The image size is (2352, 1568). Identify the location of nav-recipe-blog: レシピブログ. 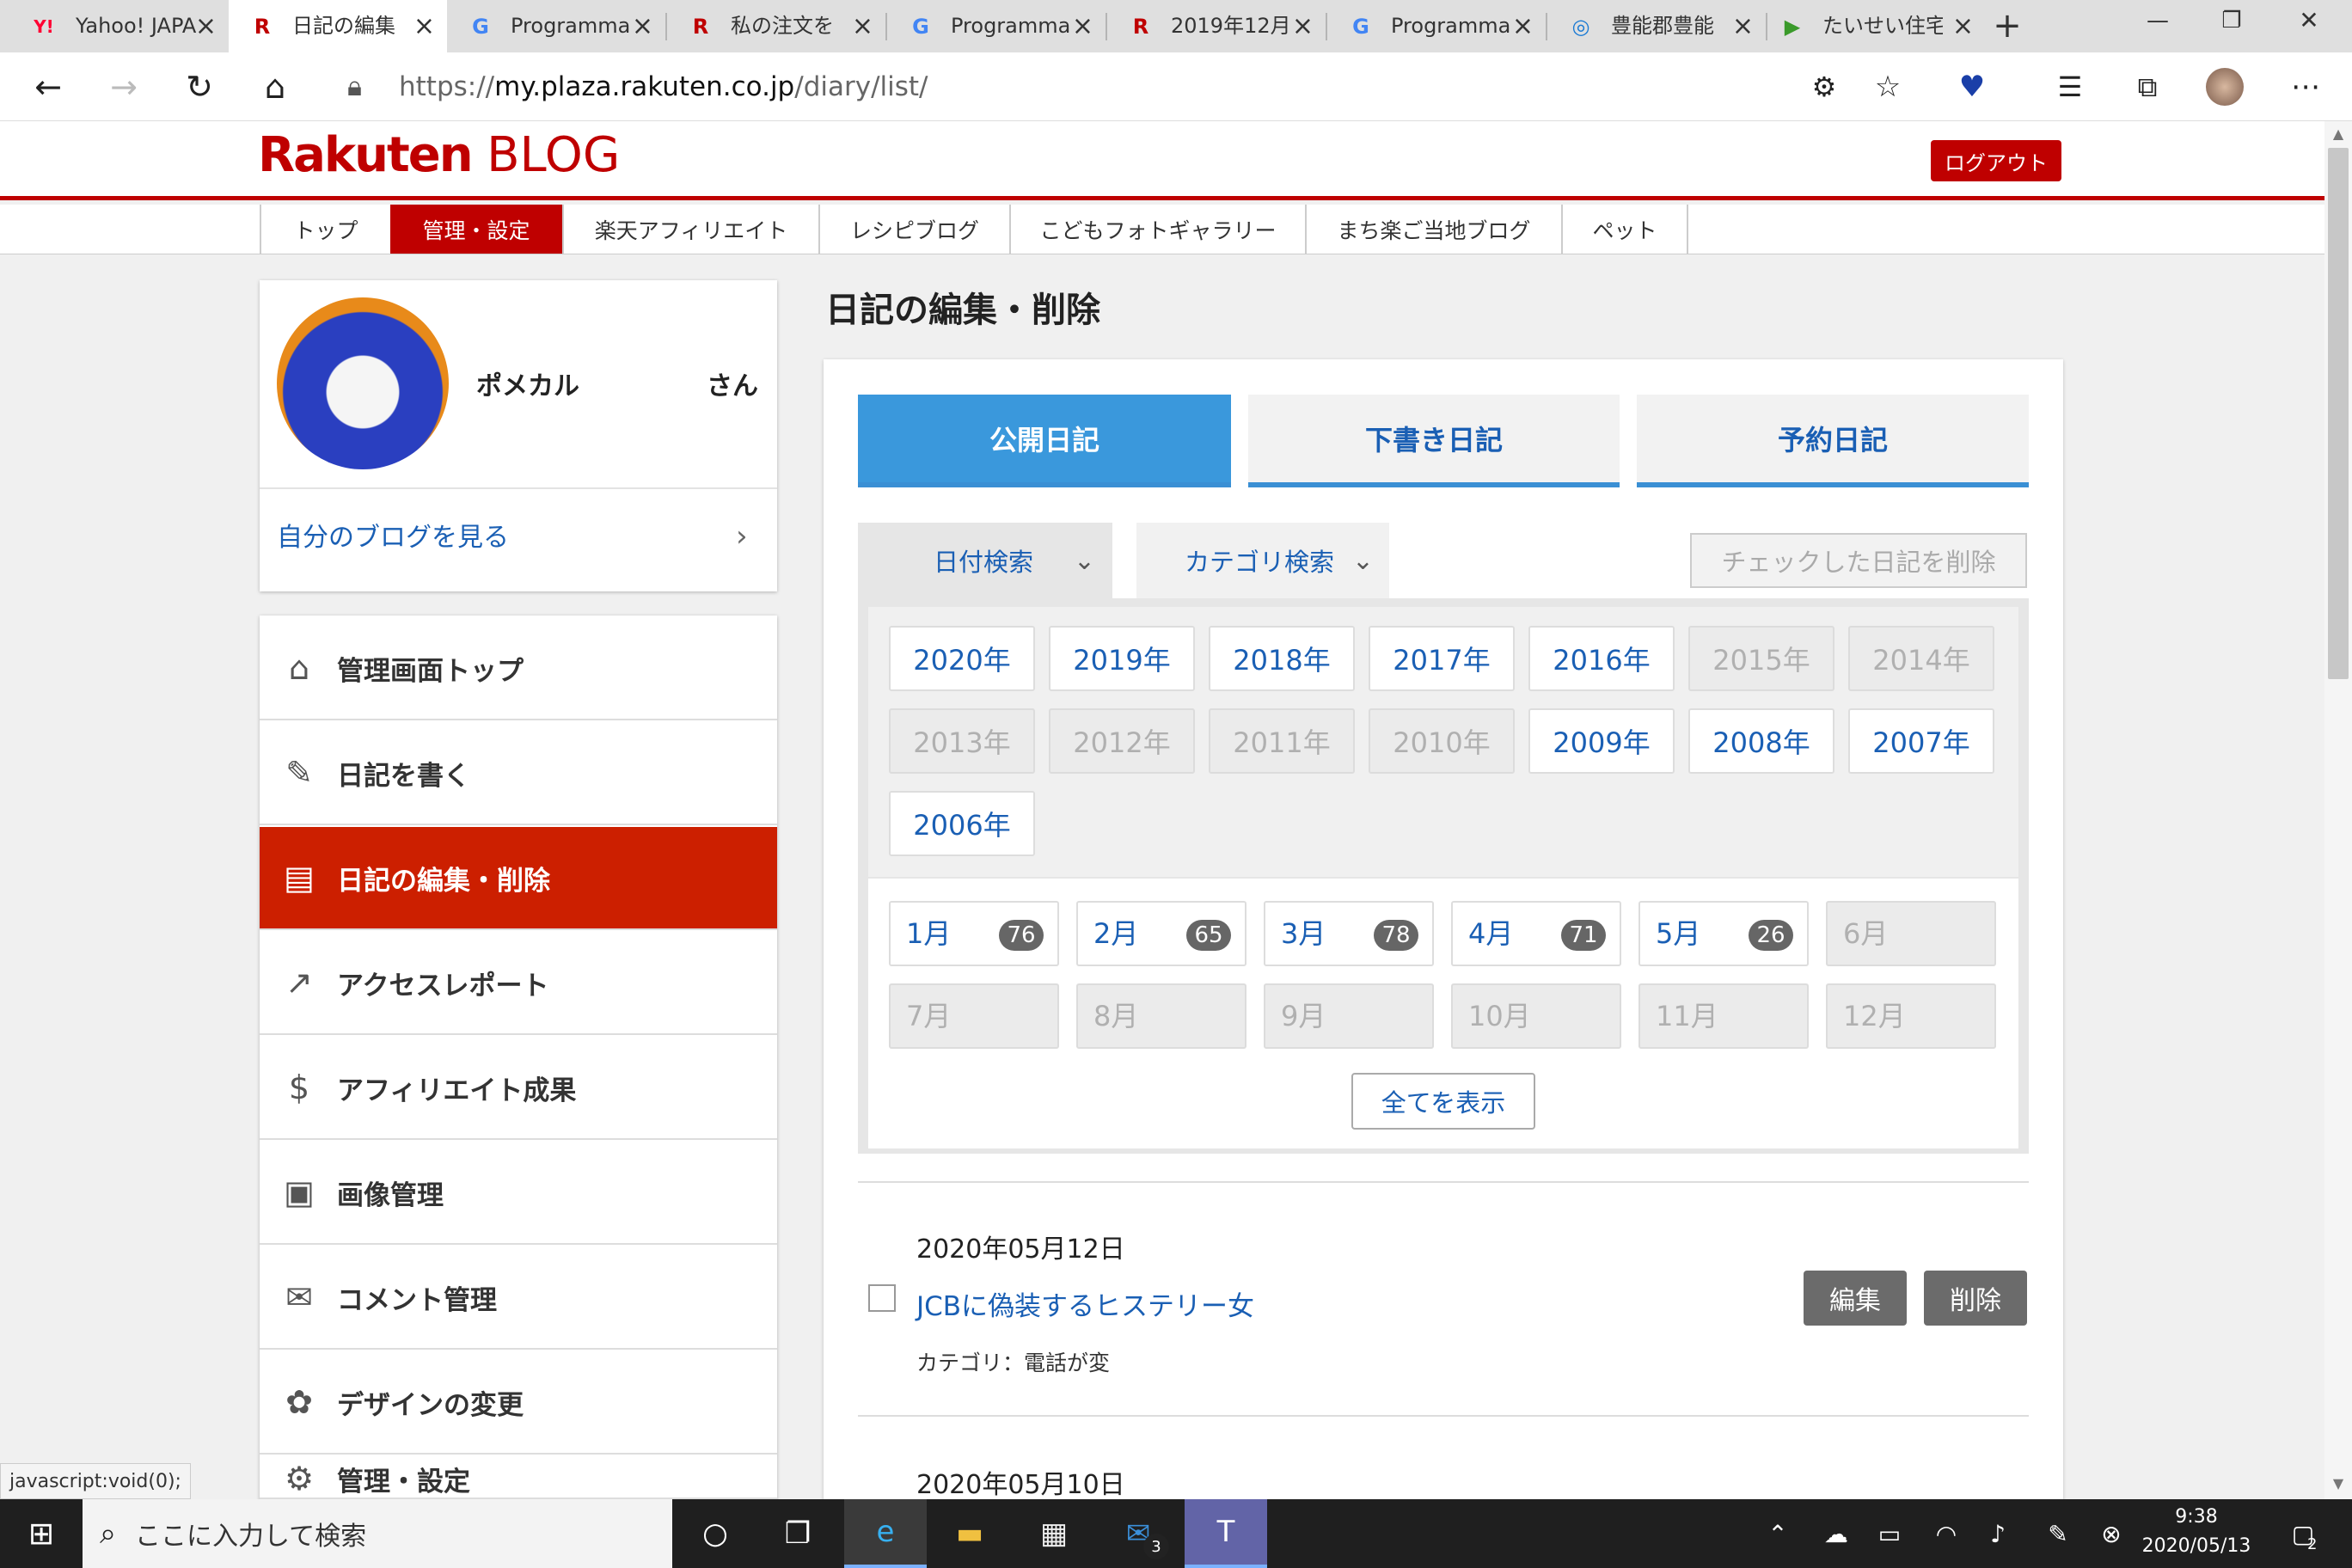
(913, 229).